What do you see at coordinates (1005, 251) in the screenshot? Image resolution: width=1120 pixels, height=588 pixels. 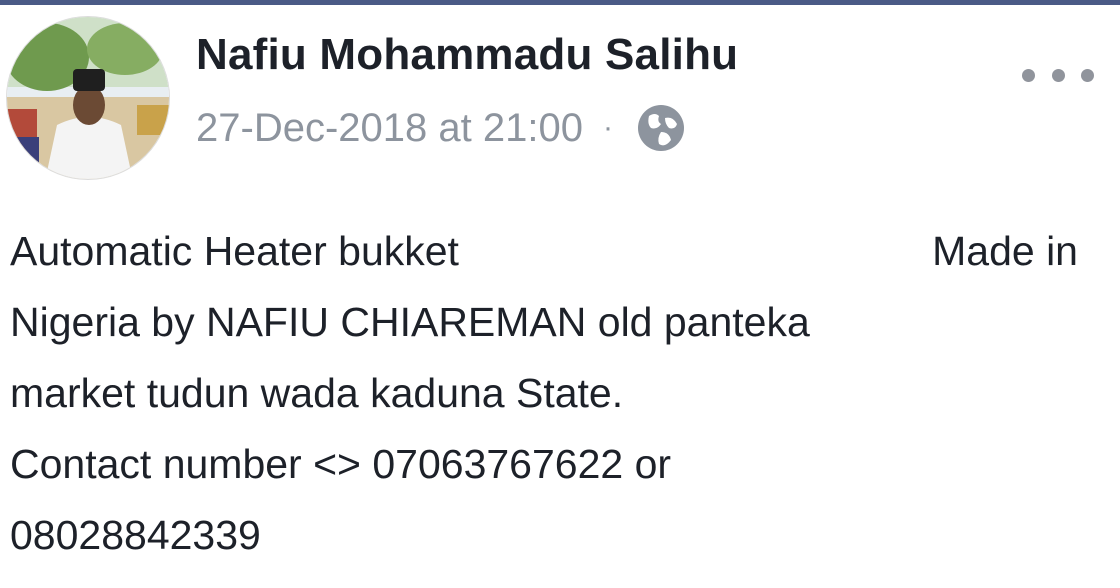 I see `post-text-segment: Made in` at bounding box center [1005, 251].